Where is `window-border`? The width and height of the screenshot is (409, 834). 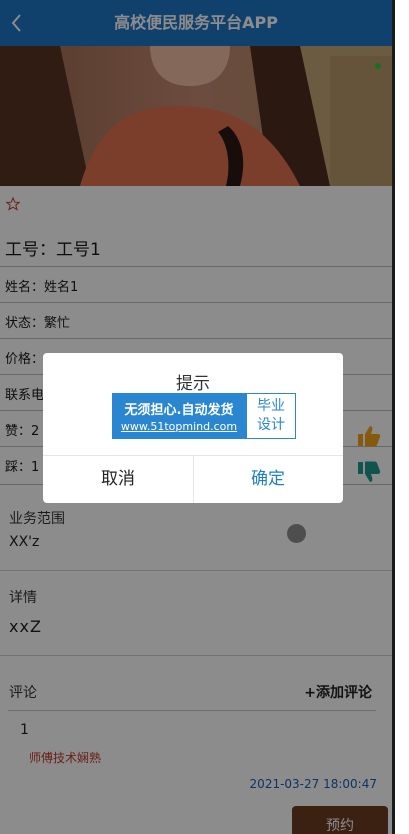 window-border is located at coordinates (393, 417).